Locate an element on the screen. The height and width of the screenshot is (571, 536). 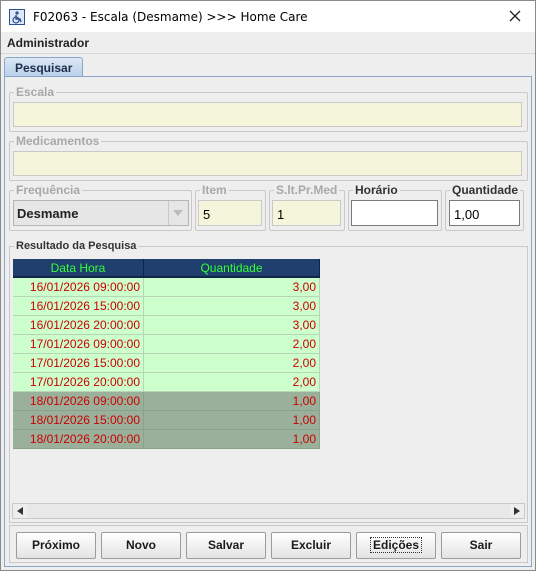
frequencia-dropdown-button is located at coordinates (178, 213).